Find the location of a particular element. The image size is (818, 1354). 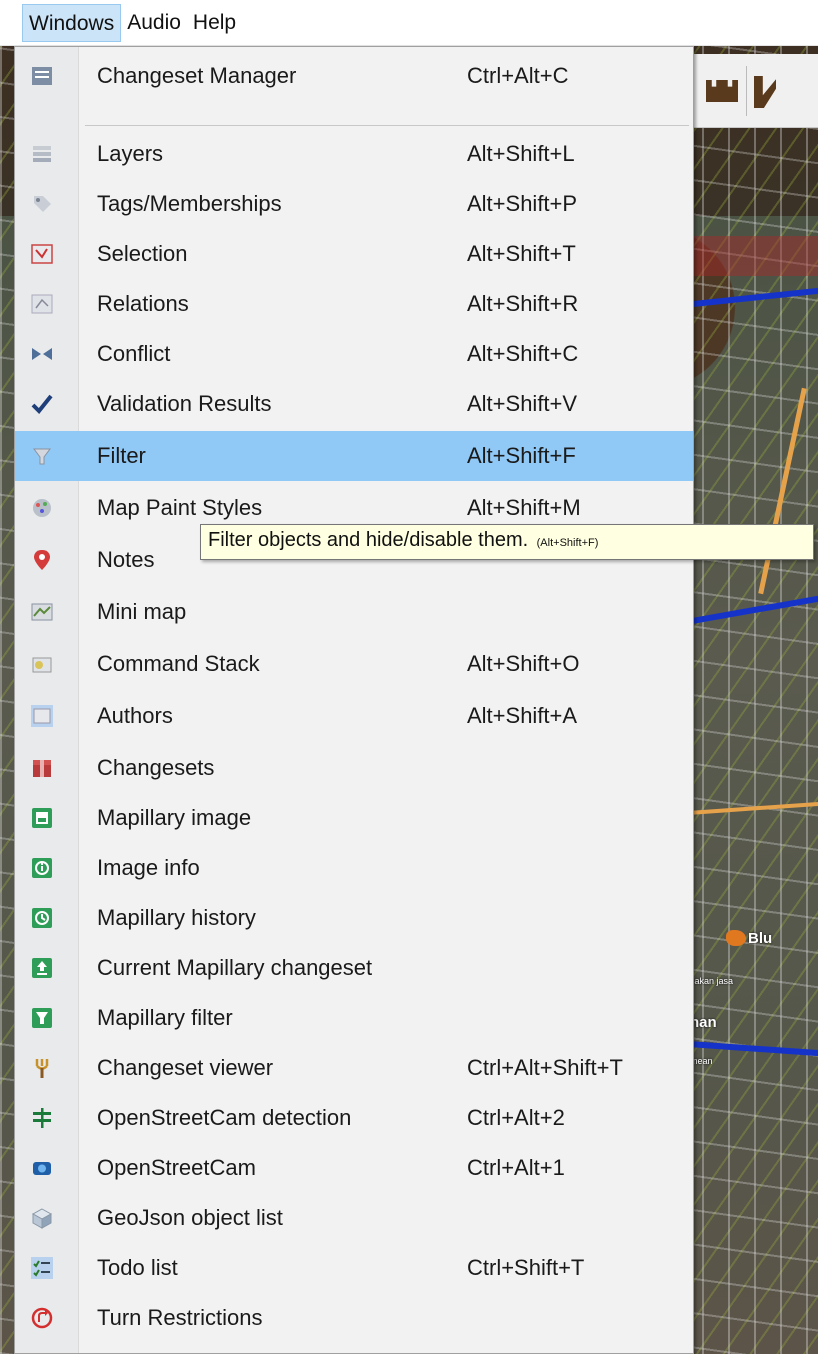

menu-item-label: Authors is located at coordinates (135, 715).